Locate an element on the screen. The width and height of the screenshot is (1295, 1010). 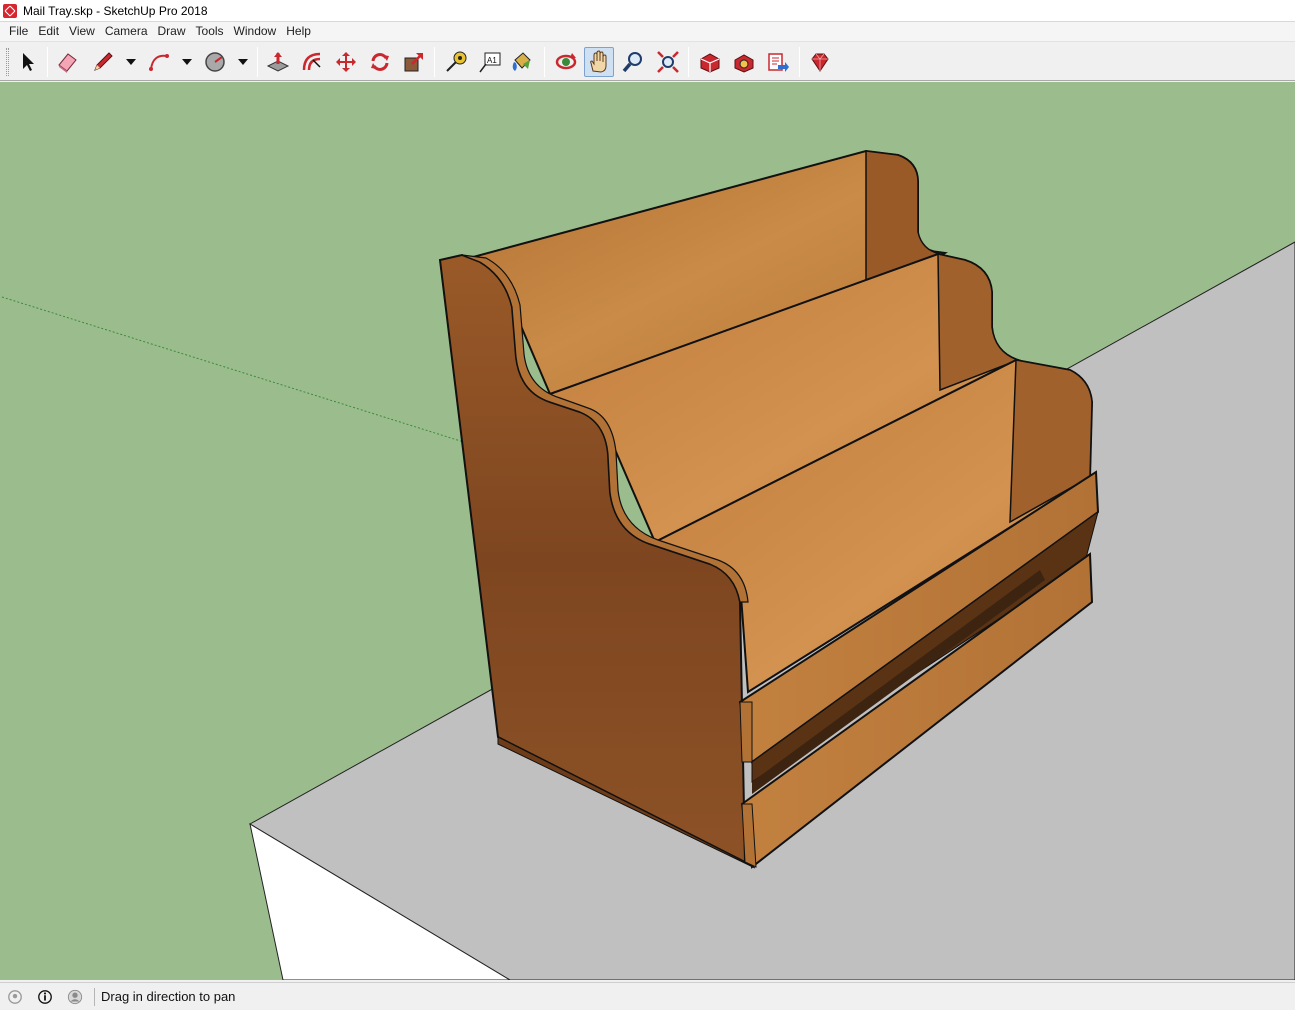
line-tool-button is located at coordinates (103, 62).